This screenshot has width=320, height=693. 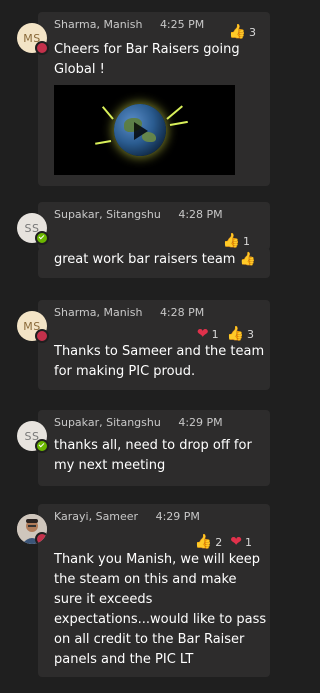 I want to click on message-header: Supakar, Sitangshu 4:28 PM, so click(x=138, y=214).